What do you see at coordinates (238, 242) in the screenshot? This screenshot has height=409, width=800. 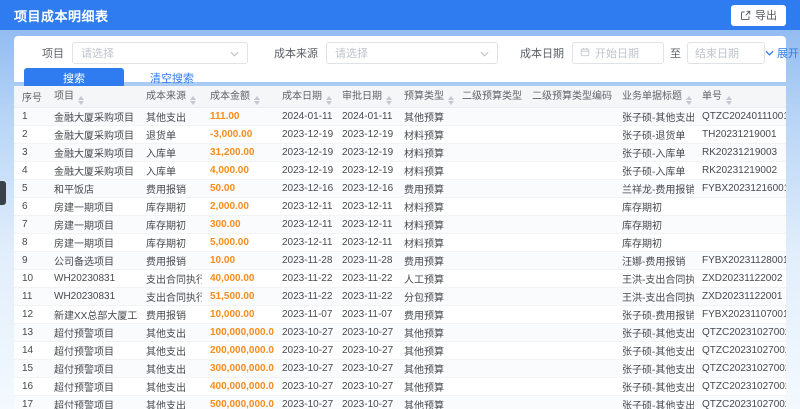 I see `cell-cost-amount: 5,000.00` at bounding box center [238, 242].